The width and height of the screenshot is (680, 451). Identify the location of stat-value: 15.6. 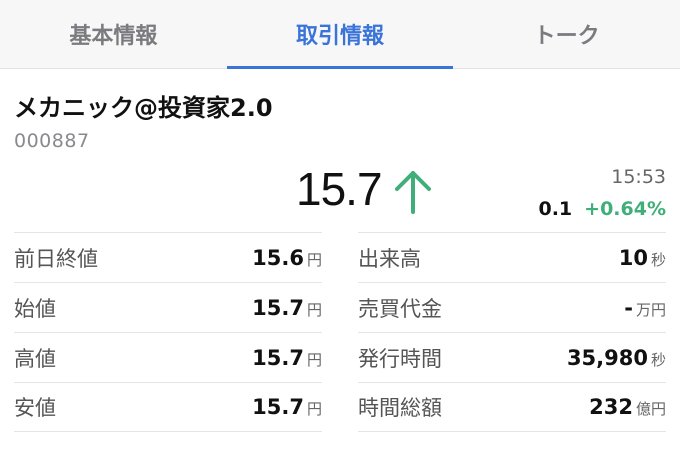
(278, 257).